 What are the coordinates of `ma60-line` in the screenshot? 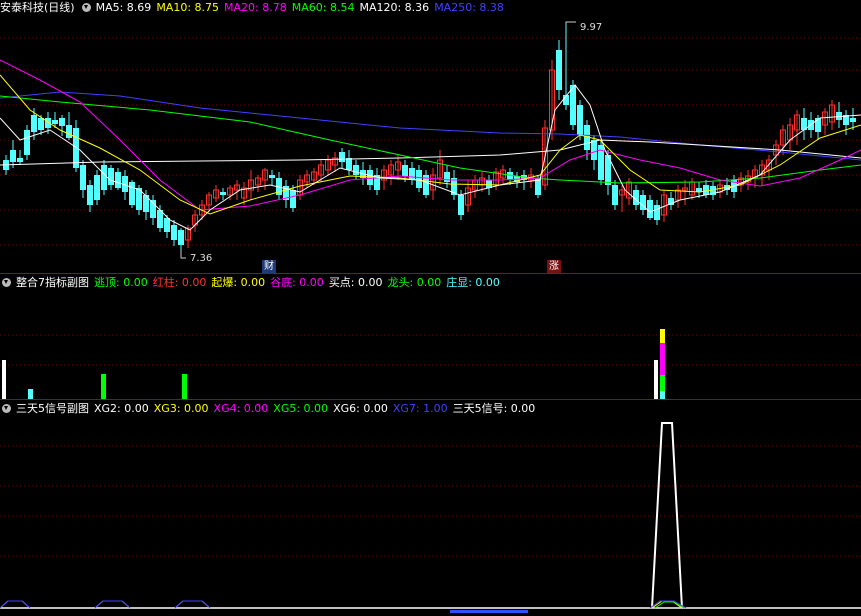 It's located at (430, 139).